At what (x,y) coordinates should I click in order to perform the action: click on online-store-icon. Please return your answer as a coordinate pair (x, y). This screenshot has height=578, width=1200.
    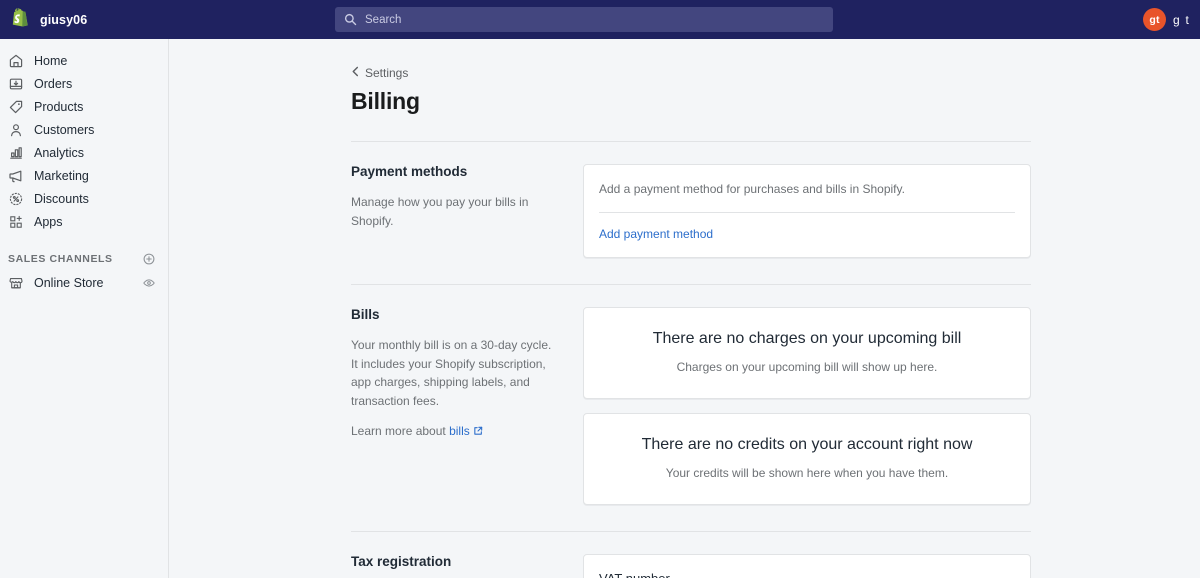
    Looking at the image, I should click on (21, 283).